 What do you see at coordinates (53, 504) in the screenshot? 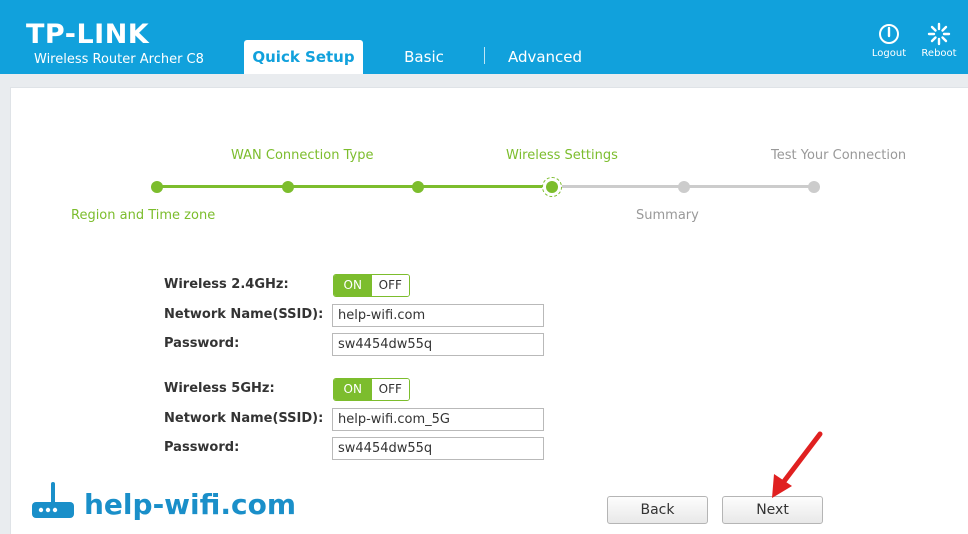
I see `router-icon` at bounding box center [53, 504].